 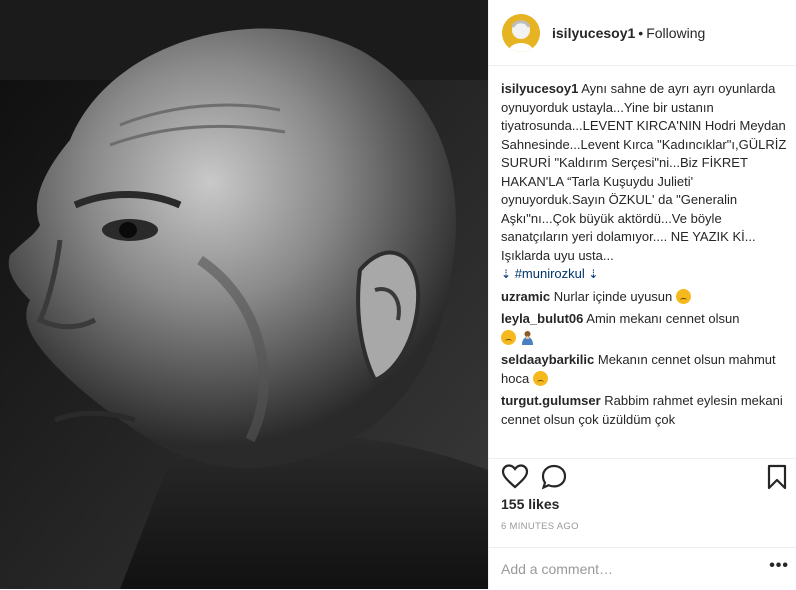 I want to click on header-text: isilyucesoy1 • Following, so click(x=628, y=33).